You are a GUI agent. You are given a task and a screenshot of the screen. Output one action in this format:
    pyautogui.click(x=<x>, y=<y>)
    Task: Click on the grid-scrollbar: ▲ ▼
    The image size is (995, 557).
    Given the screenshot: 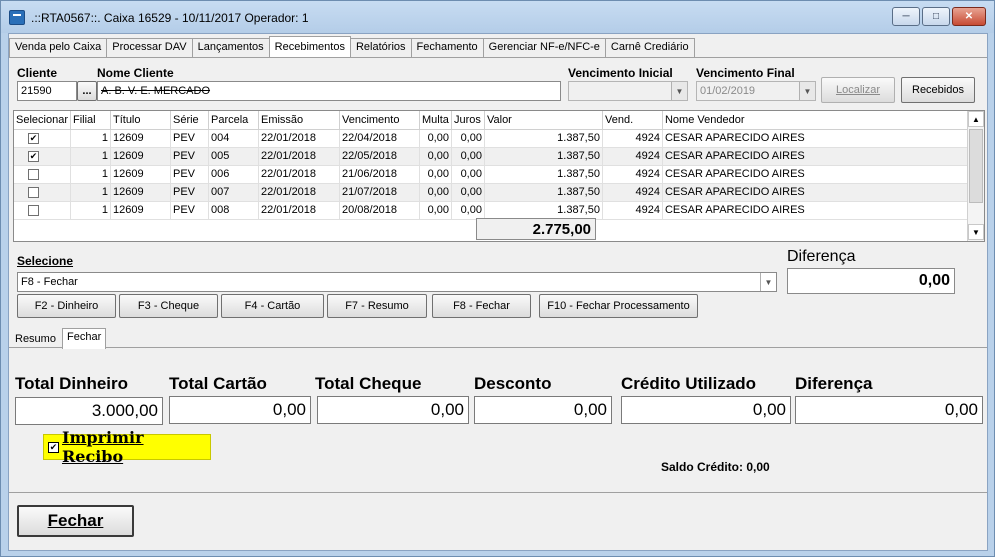 What is the action you would take?
    pyautogui.click(x=975, y=176)
    